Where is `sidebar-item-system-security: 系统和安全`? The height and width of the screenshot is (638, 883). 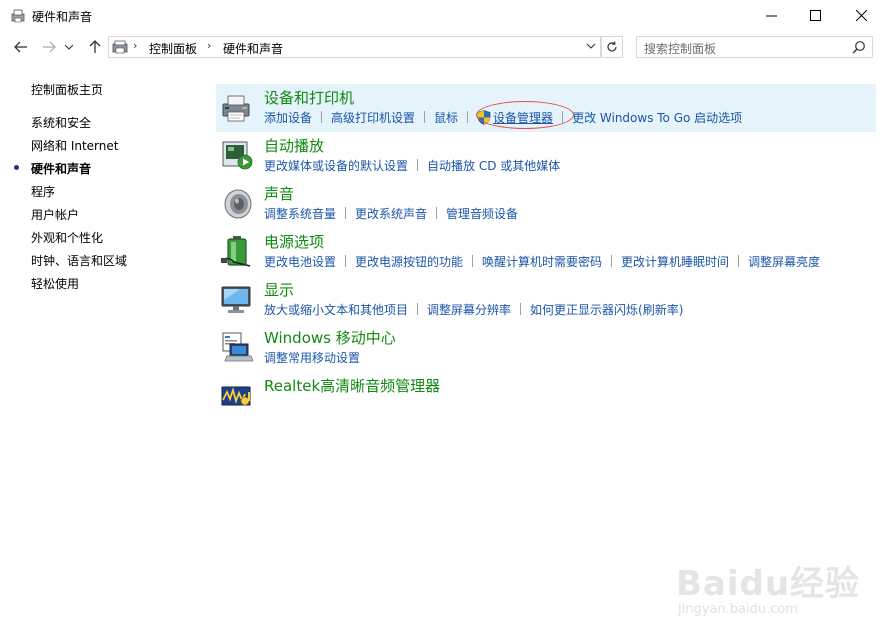 sidebar-item-system-security: 系统和安全 is located at coordinates (61, 122).